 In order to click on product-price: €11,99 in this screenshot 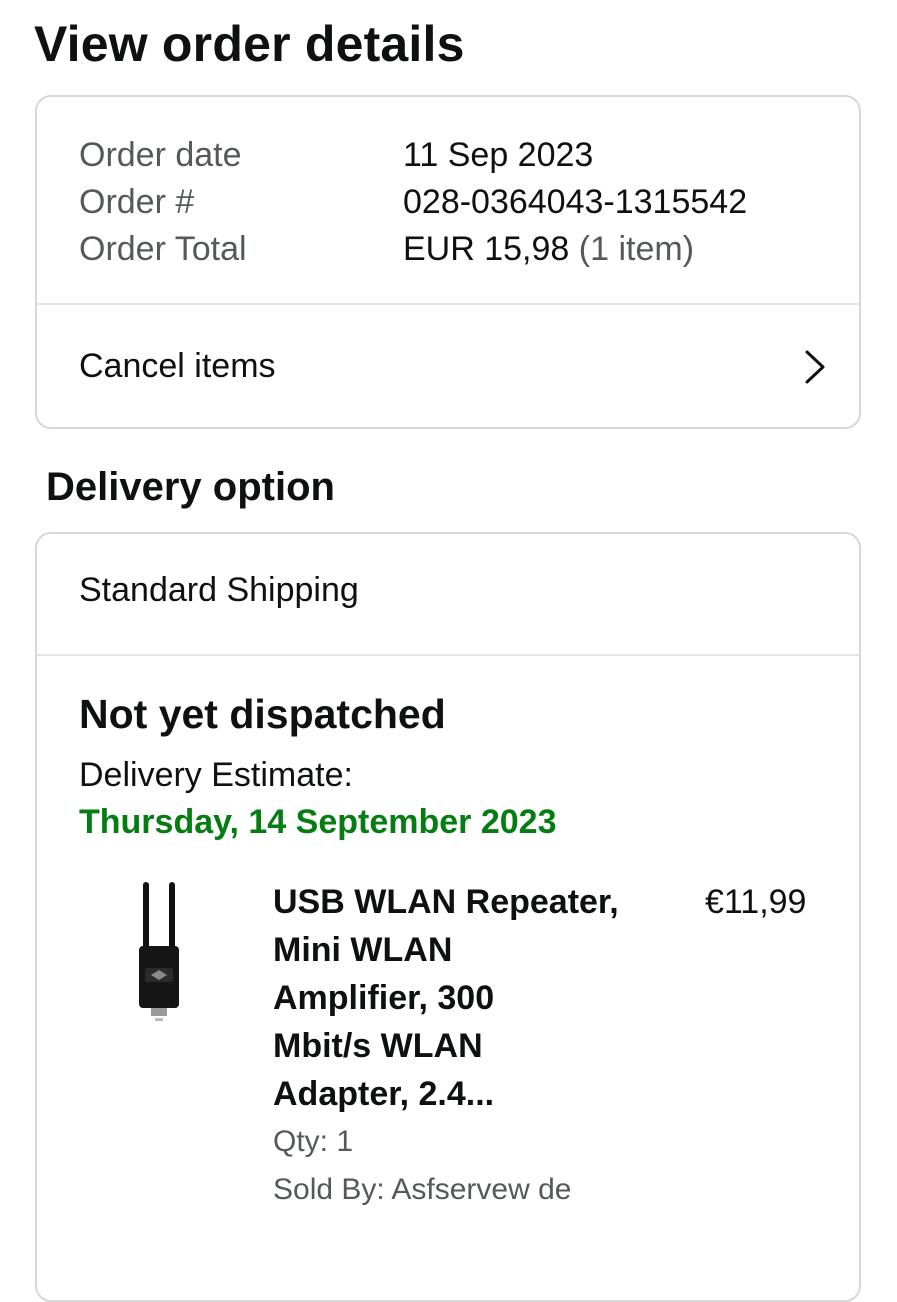, I will do `click(756, 902)`.